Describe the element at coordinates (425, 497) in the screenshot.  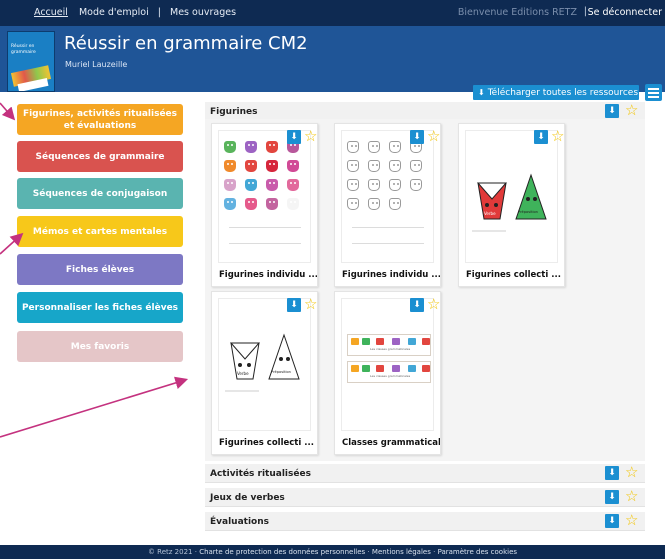
I see `section-verbes: Jeux de verbes ⬇ ☆` at that location.